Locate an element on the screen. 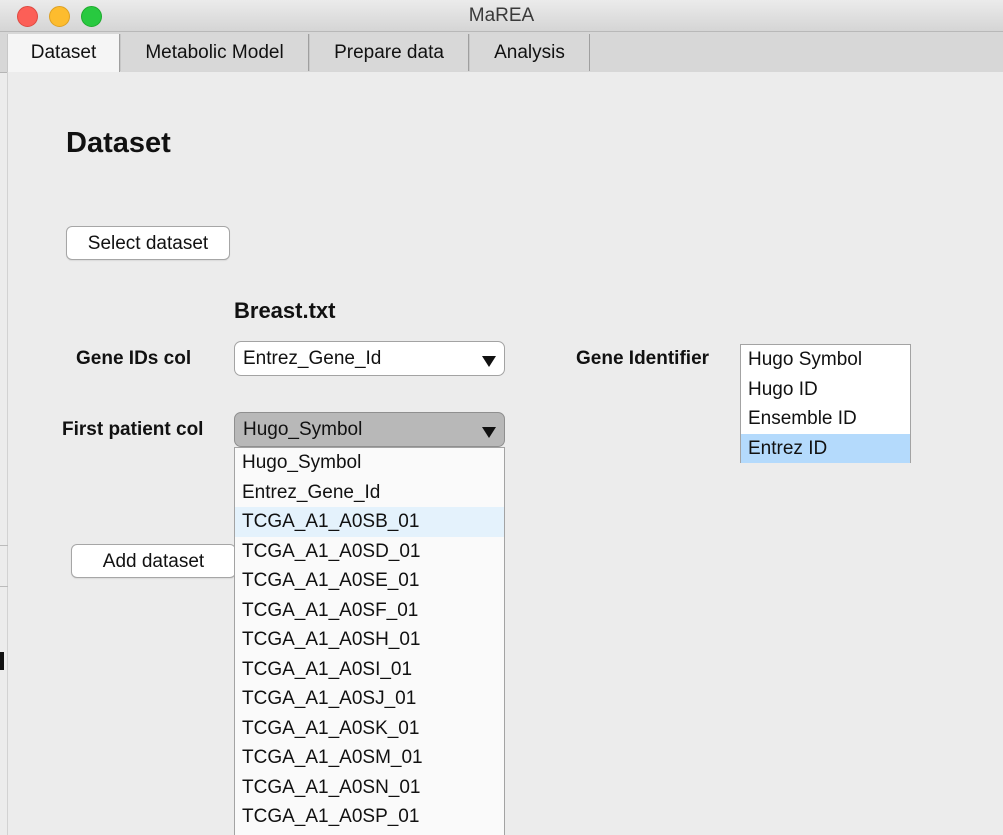  tab-prepare-data: Prepare data is located at coordinates (389, 52).